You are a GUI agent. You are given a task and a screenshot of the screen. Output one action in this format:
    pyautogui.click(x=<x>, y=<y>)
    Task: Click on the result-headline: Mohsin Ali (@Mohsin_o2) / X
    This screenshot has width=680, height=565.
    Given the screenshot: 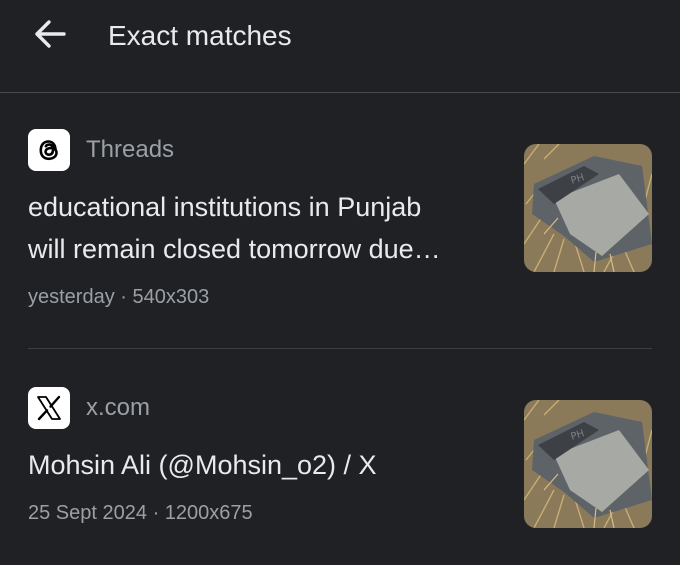 What is the action you would take?
    pyautogui.click(x=263, y=465)
    